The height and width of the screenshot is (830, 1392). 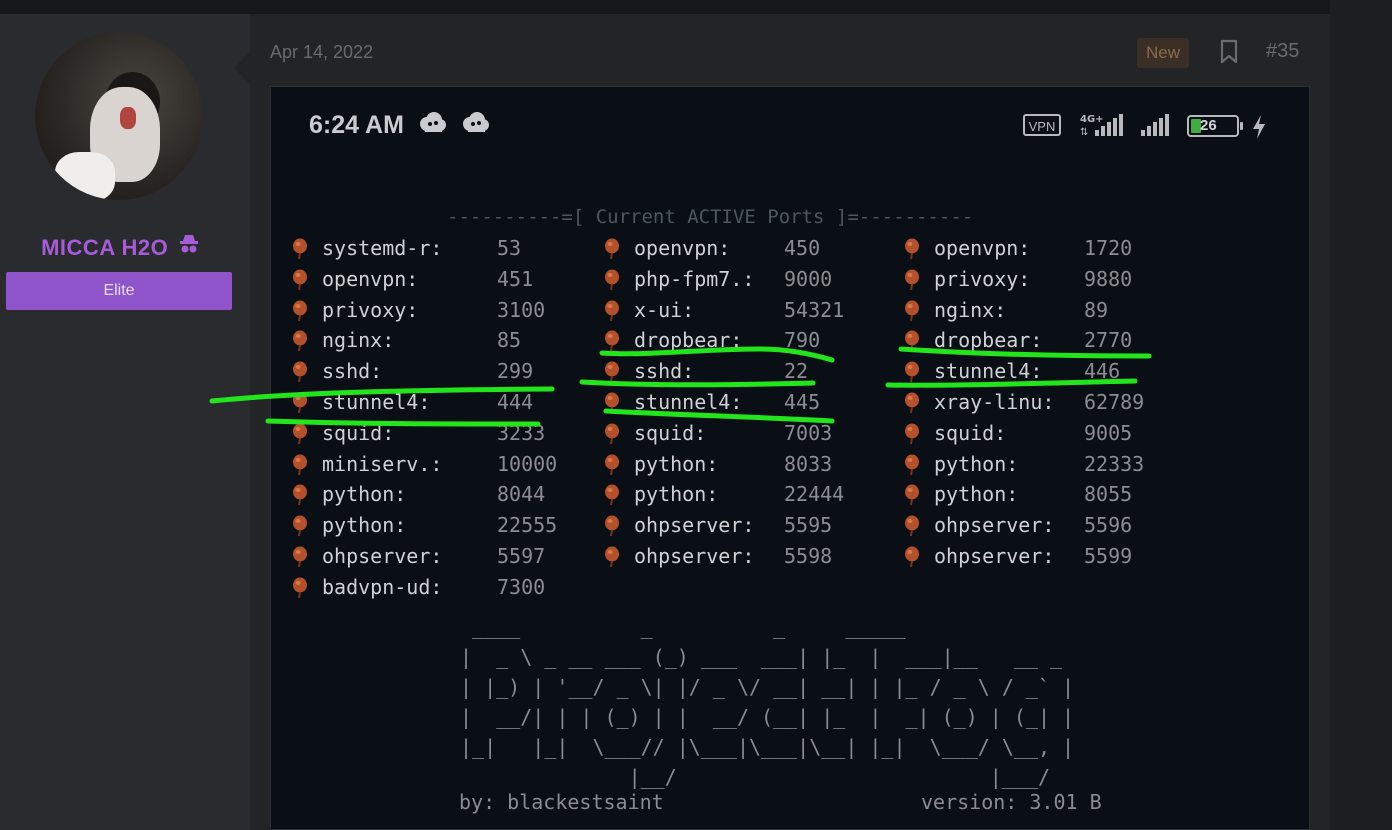 What do you see at coordinates (1158, 127) in the screenshot?
I see `signal-icon` at bounding box center [1158, 127].